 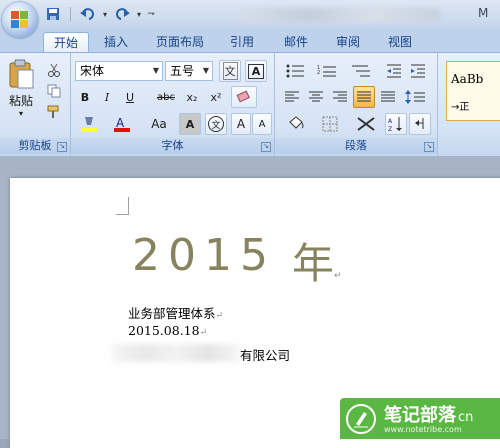 I want to click on line-spacing-icon, so click(x=415, y=97).